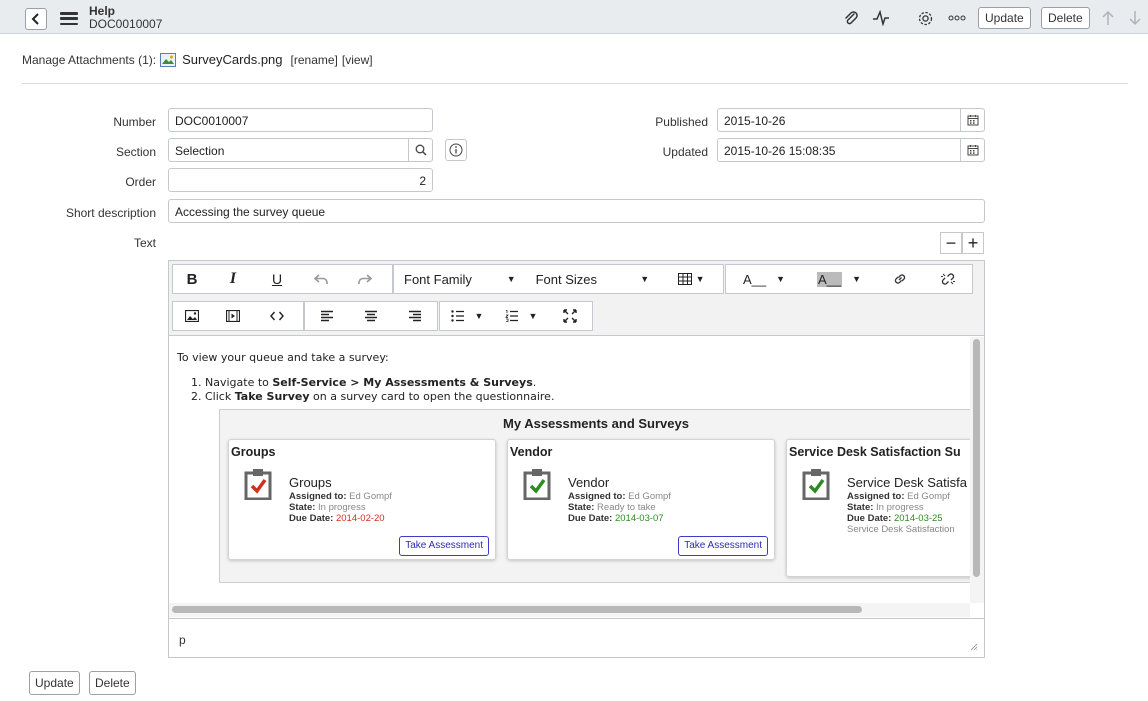  I want to click on italic-button: I, so click(233, 279).